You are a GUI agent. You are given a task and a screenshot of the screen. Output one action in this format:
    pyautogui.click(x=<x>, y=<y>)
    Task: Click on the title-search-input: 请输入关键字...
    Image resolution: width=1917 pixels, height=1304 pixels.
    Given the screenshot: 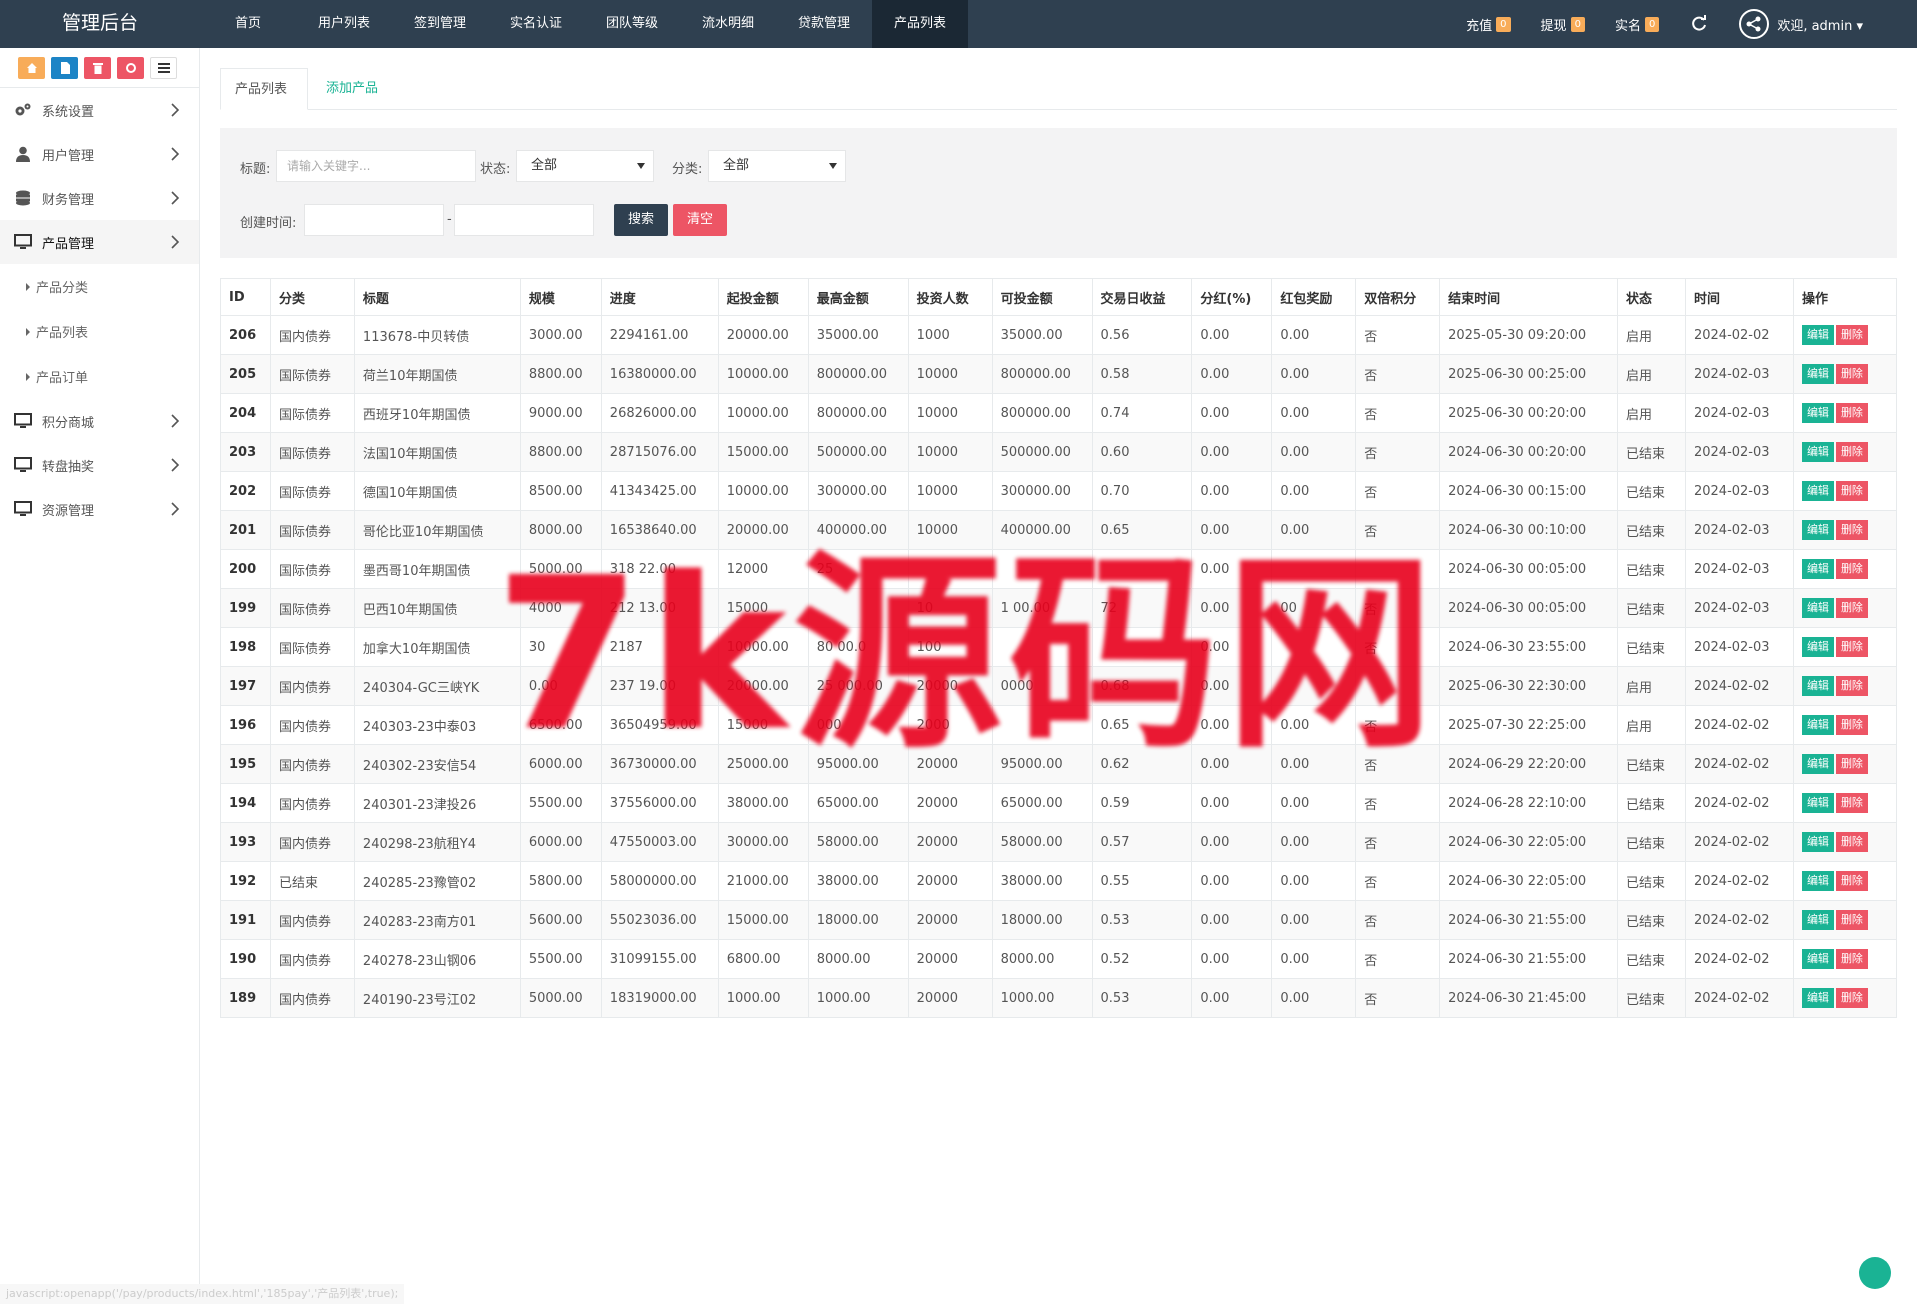 What is the action you would take?
    pyautogui.click(x=376, y=166)
    